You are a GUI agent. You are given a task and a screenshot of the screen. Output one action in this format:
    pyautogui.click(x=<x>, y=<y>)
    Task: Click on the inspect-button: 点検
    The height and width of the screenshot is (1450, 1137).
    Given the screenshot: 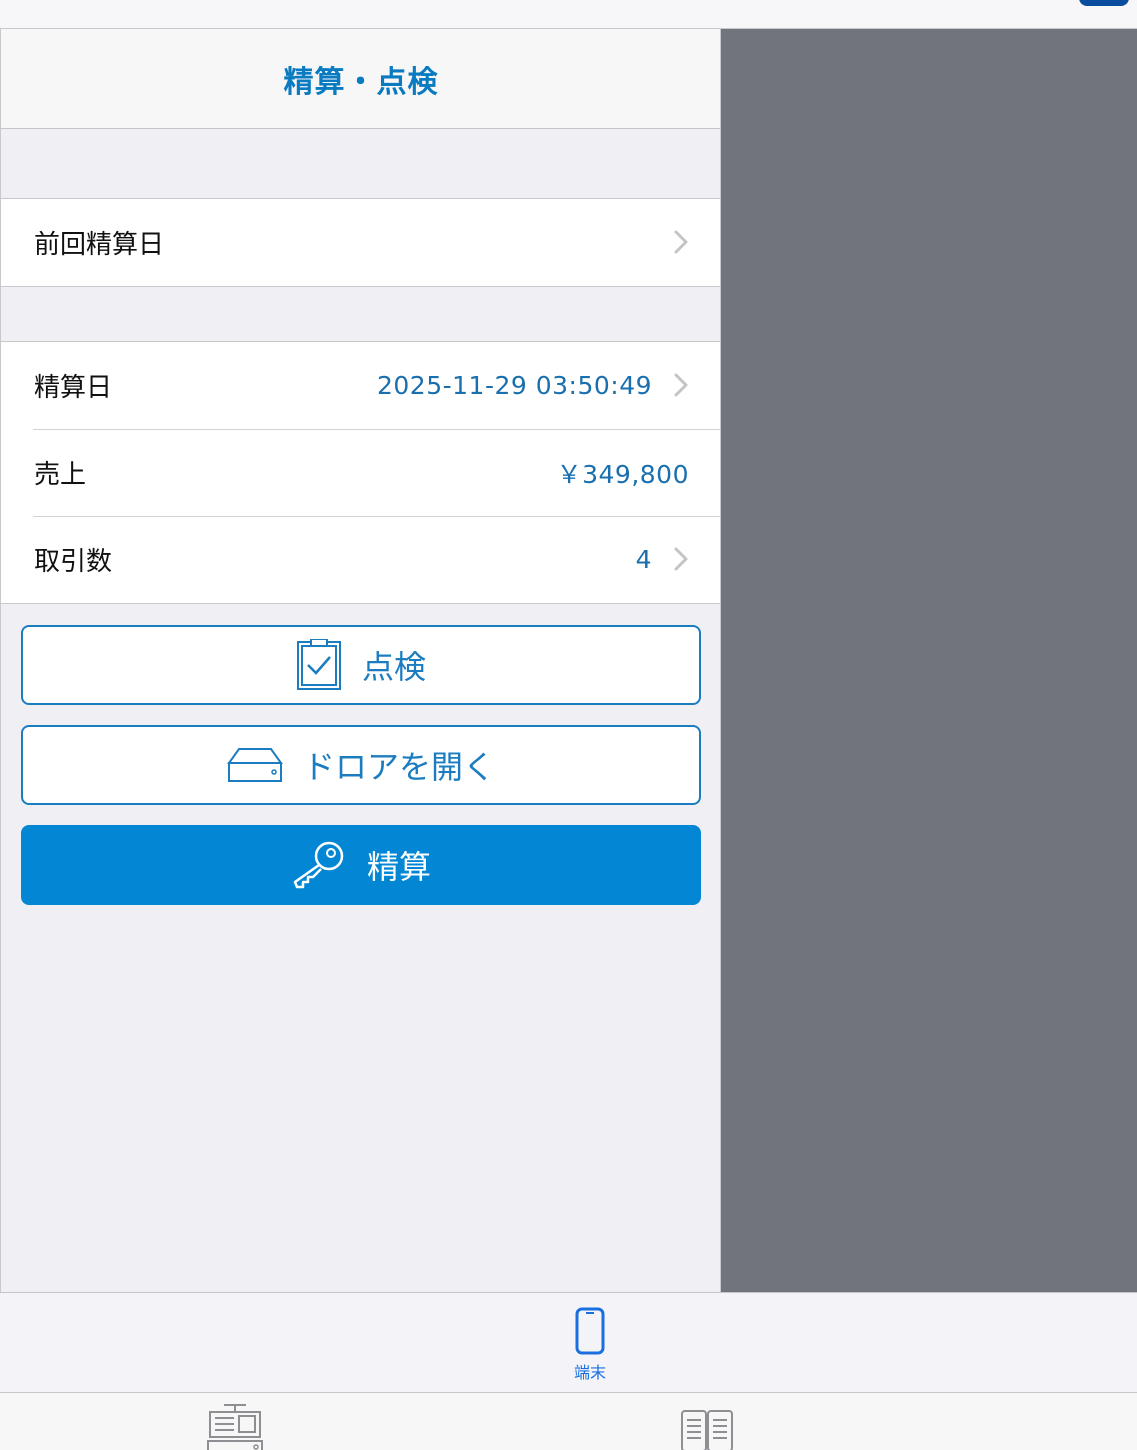 What is the action you would take?
    pyautogui.click(x=361, y=665)
    